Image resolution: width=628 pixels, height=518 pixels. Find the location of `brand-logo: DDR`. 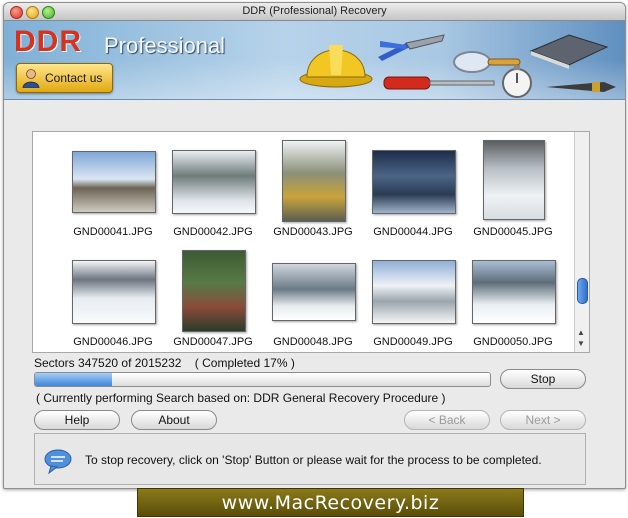

brand-logo: DDR is located at coordinates (48, 41).